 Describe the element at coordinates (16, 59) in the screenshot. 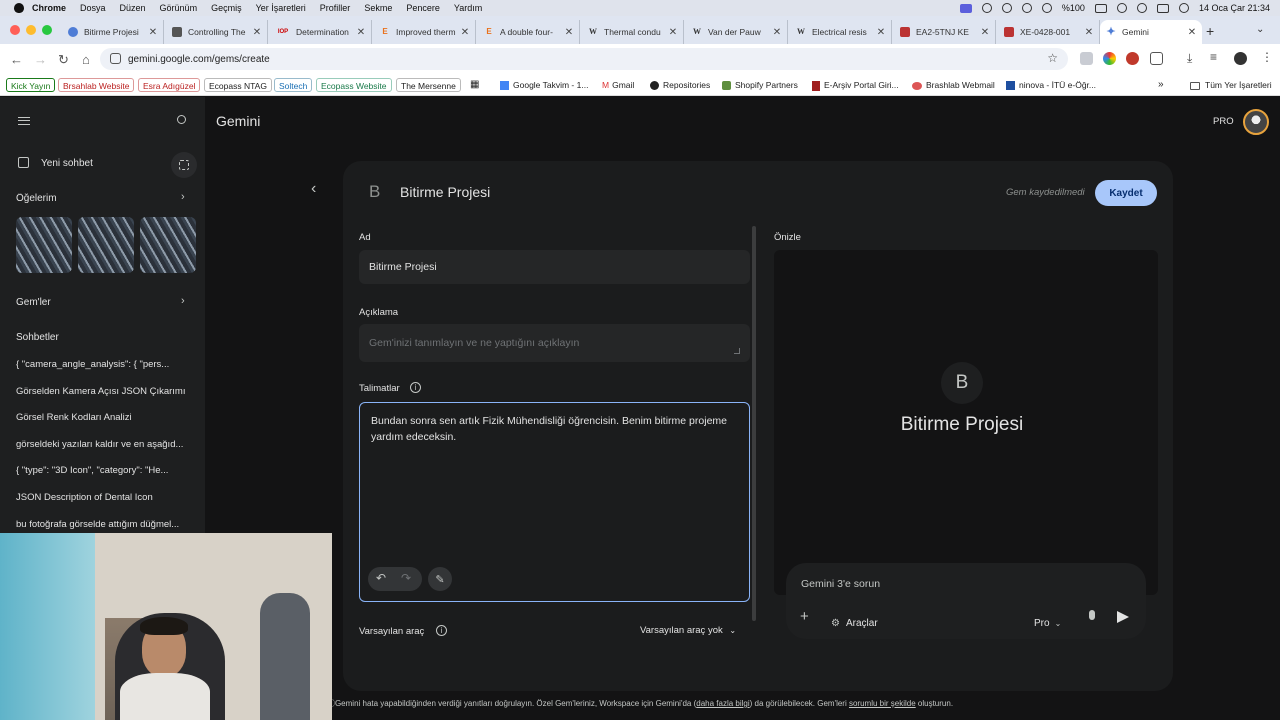

I see `back-icon: ←` at that location.